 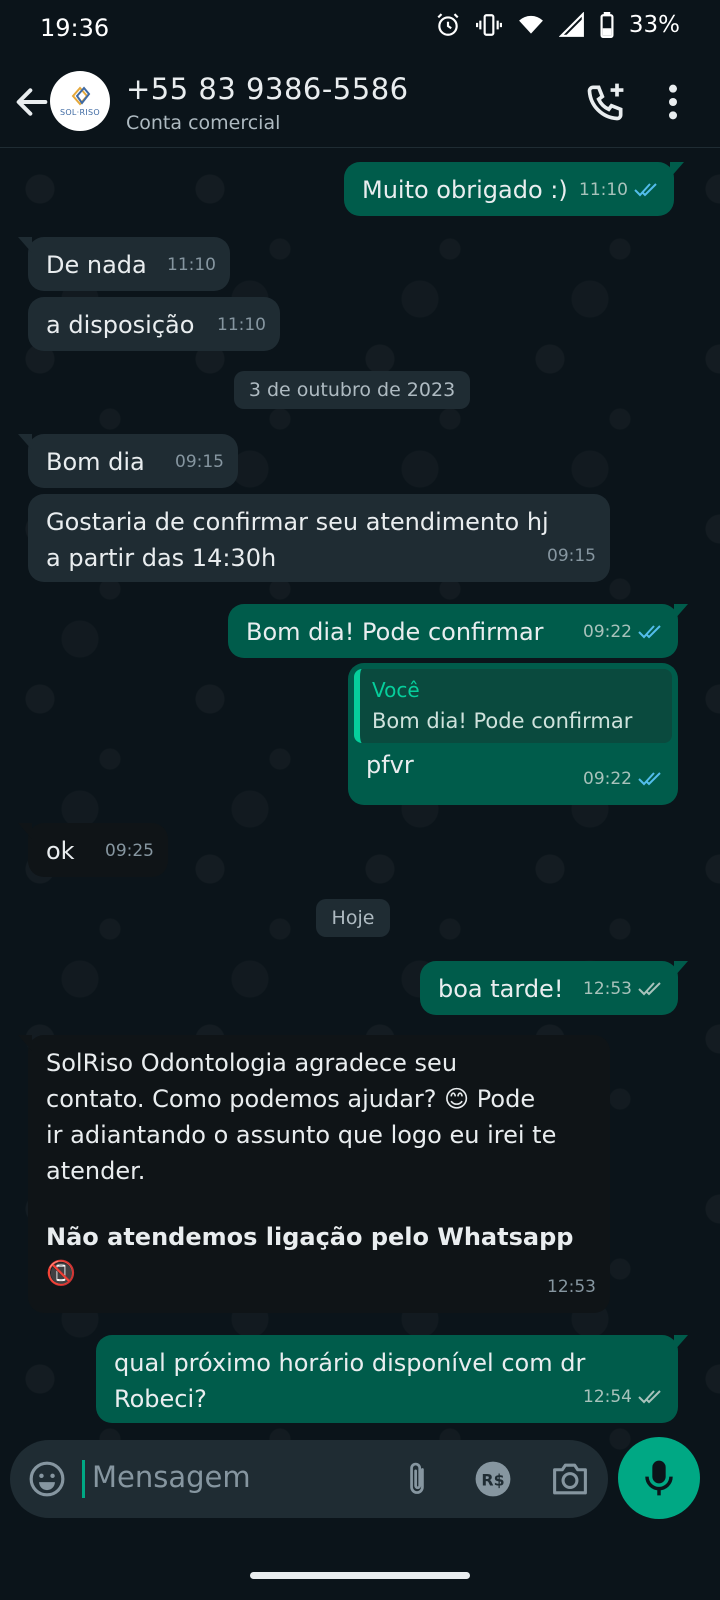 What do you see at coordinates (47, 1479) in the screenshot?
I see `emoji-icon` at bounding box center [47, 1479].